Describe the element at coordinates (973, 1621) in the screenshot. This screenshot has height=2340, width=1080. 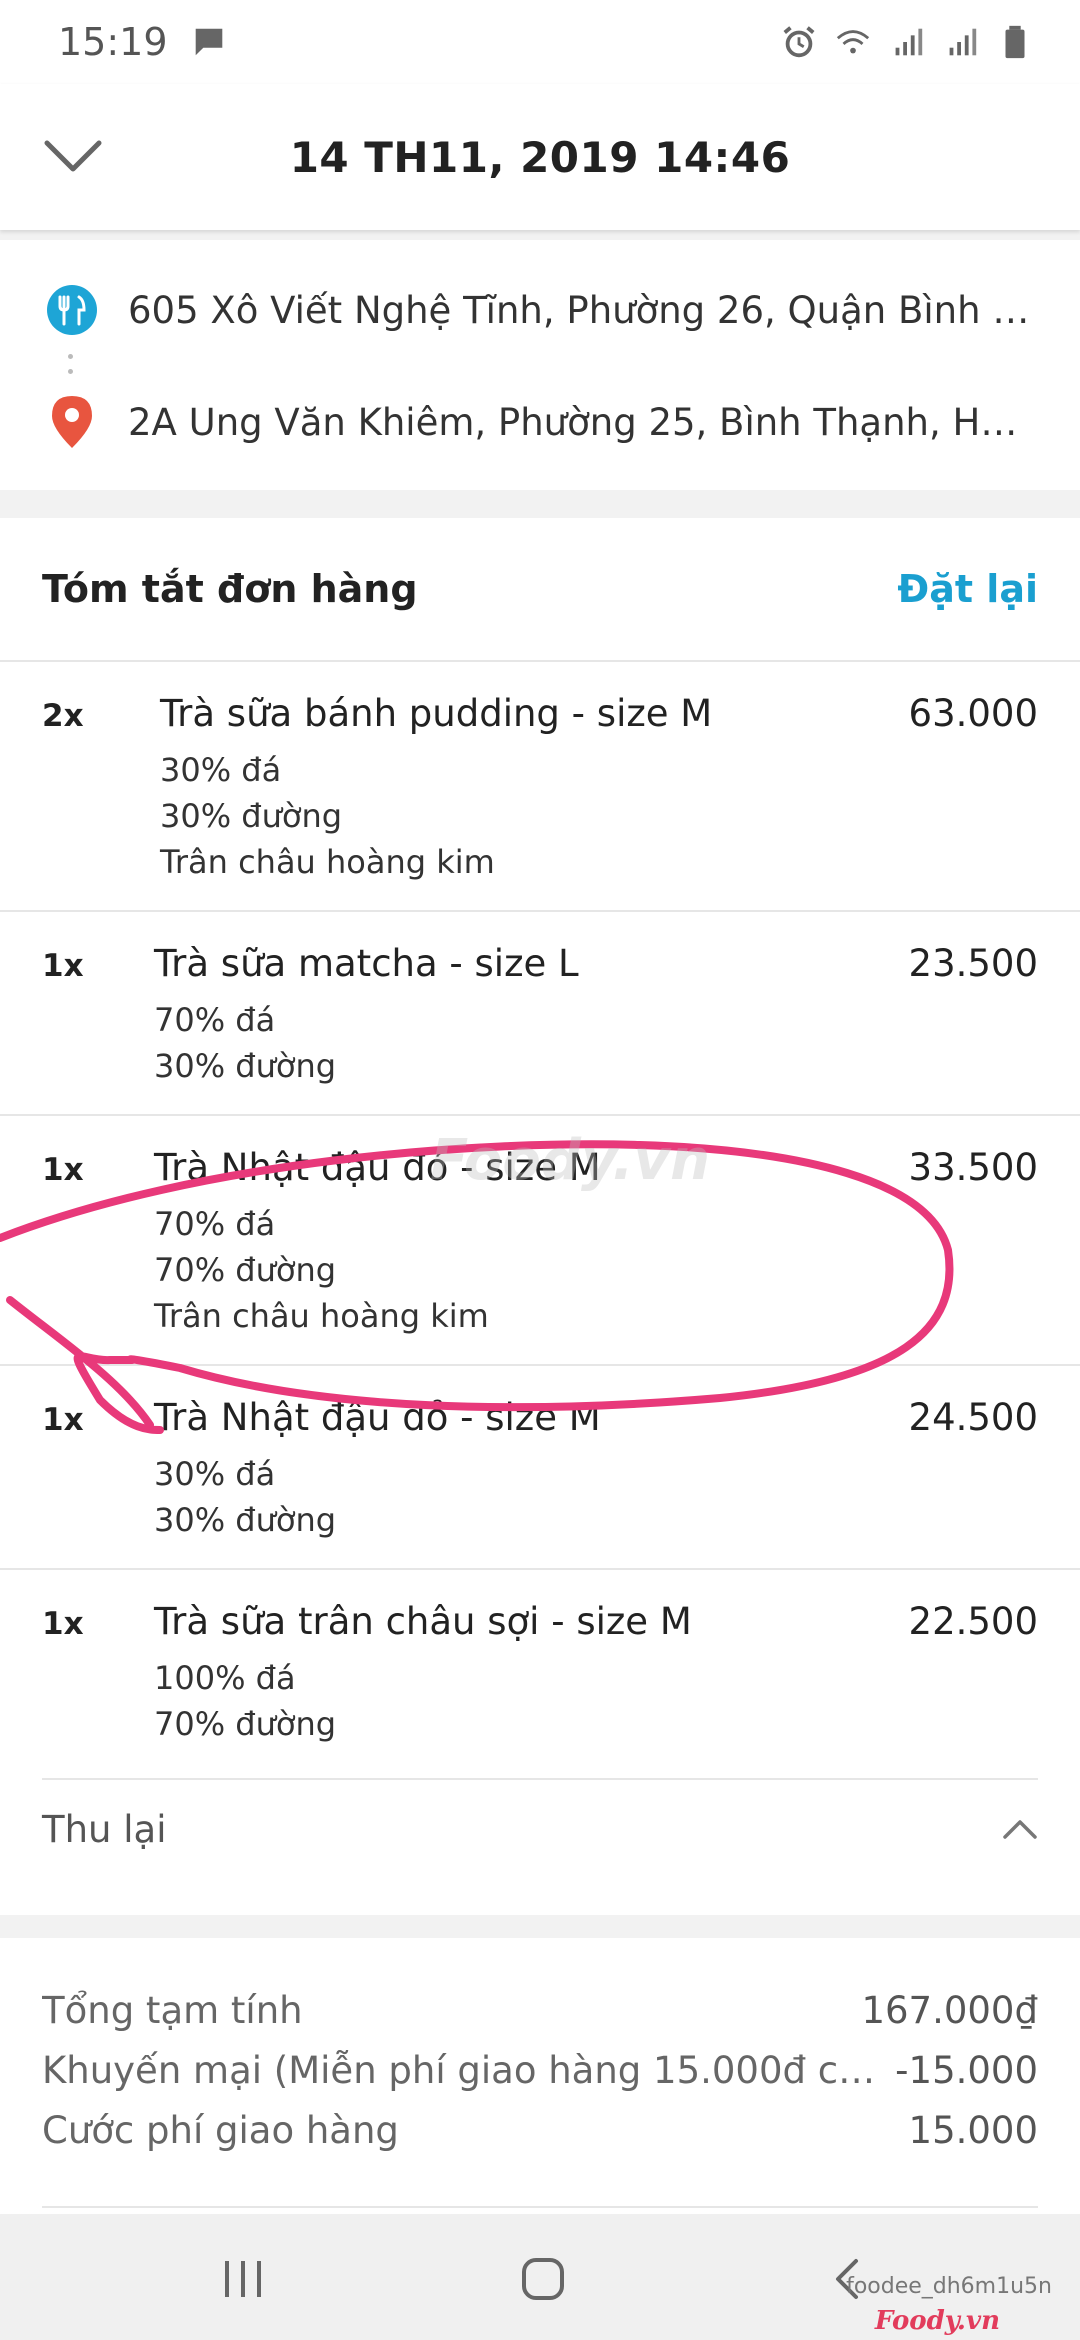
I see `item-price: 22.500` at that location.